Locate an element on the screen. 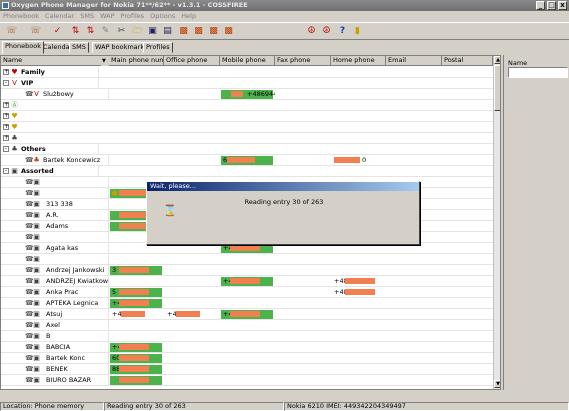  contact-row: ☎▣APTEKA Legnica+417 is located at coordinates (247, 303).